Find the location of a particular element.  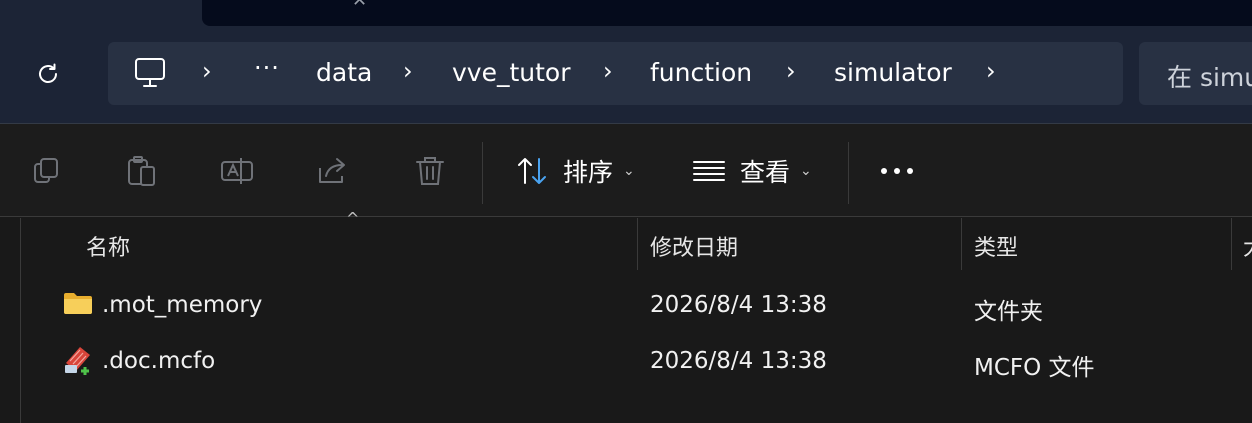

more-icon is located at coordinates (897, 171).